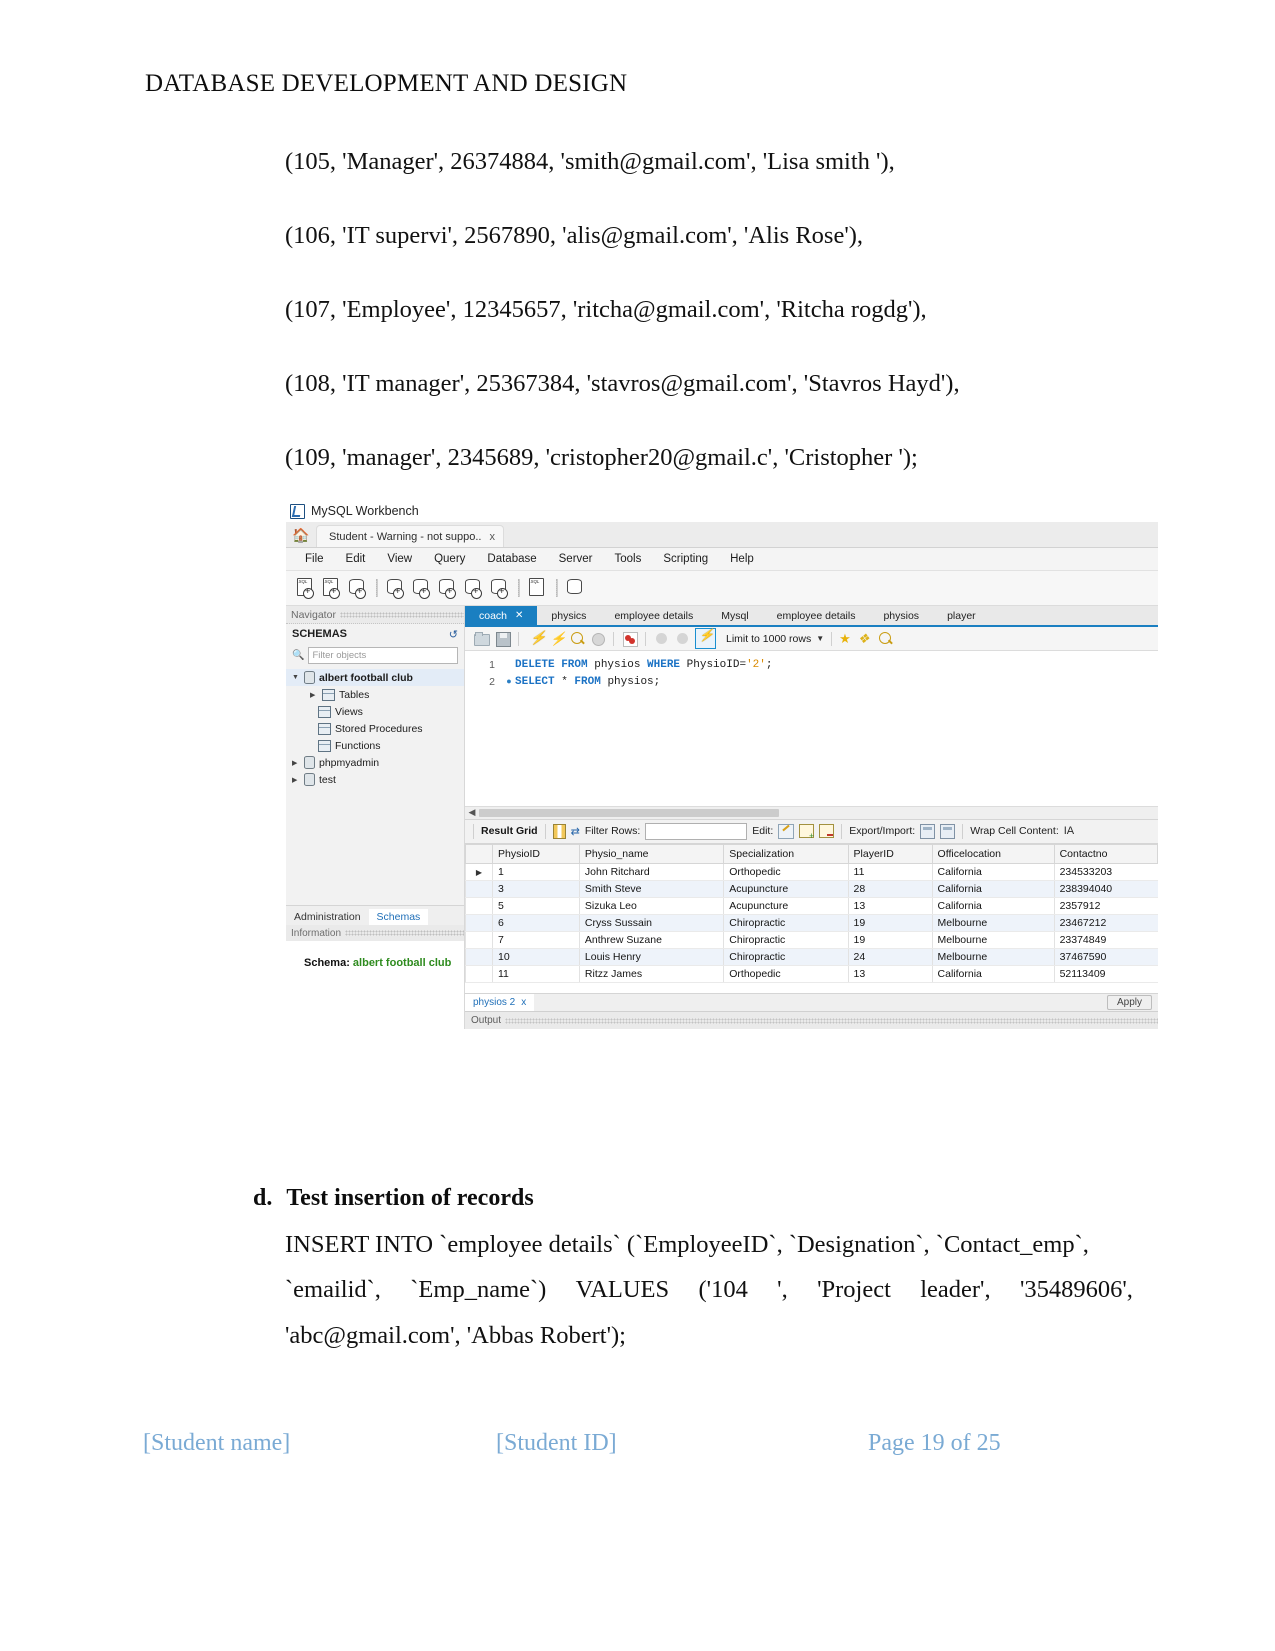 The image size is (1275, 1651). I want to click on wrap-cell-content-icon: IA, so click(1069, 831).